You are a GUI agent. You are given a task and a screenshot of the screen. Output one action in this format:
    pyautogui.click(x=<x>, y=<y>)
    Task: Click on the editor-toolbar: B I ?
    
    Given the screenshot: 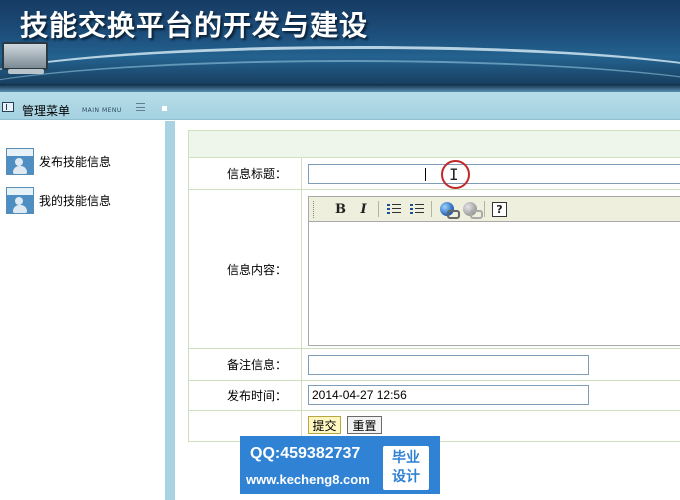 What is the action you would take?
    pyautogui.click(x=494, y=209)
    